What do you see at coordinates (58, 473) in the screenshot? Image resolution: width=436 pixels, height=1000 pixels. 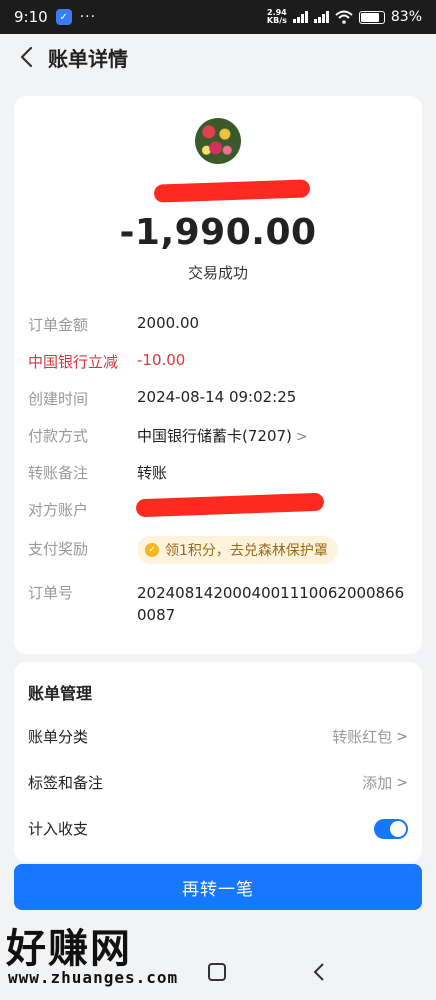 I see `detail-label: 转账备注` at bounding box center [58, 473].